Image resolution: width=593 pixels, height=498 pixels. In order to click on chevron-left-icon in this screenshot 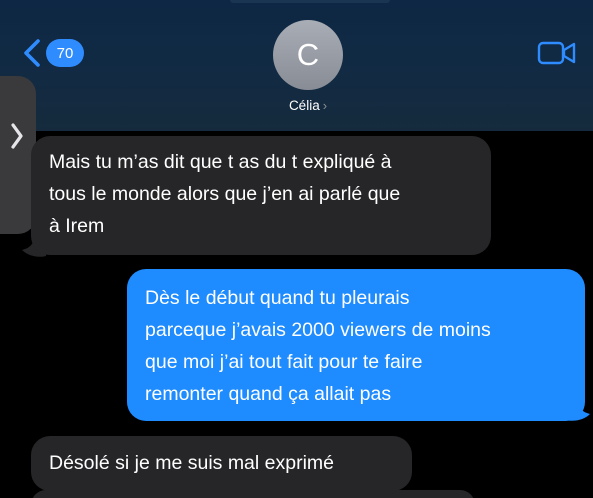, I will do `click(32, 53)`.